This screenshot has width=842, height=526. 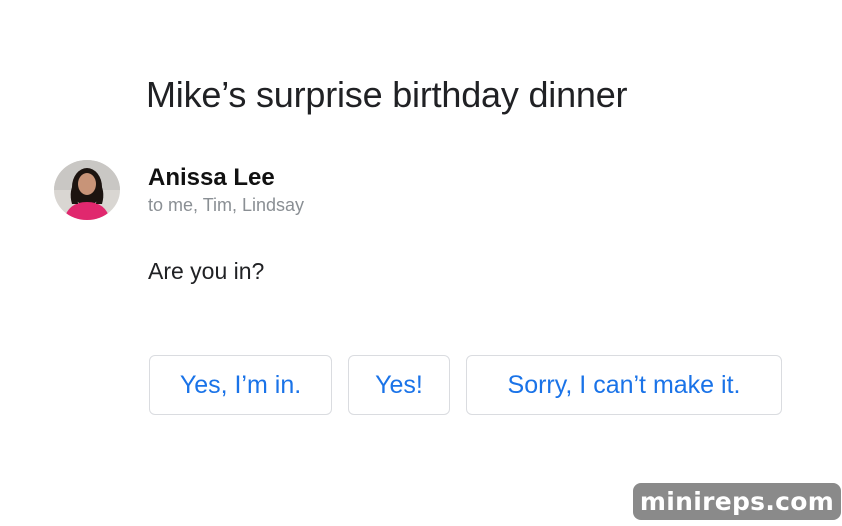 What do you see at coordinates (399, 385) in the screenshot?
I see `smart-reply-yes-button: Yes!` at bounding box center [399, 385].